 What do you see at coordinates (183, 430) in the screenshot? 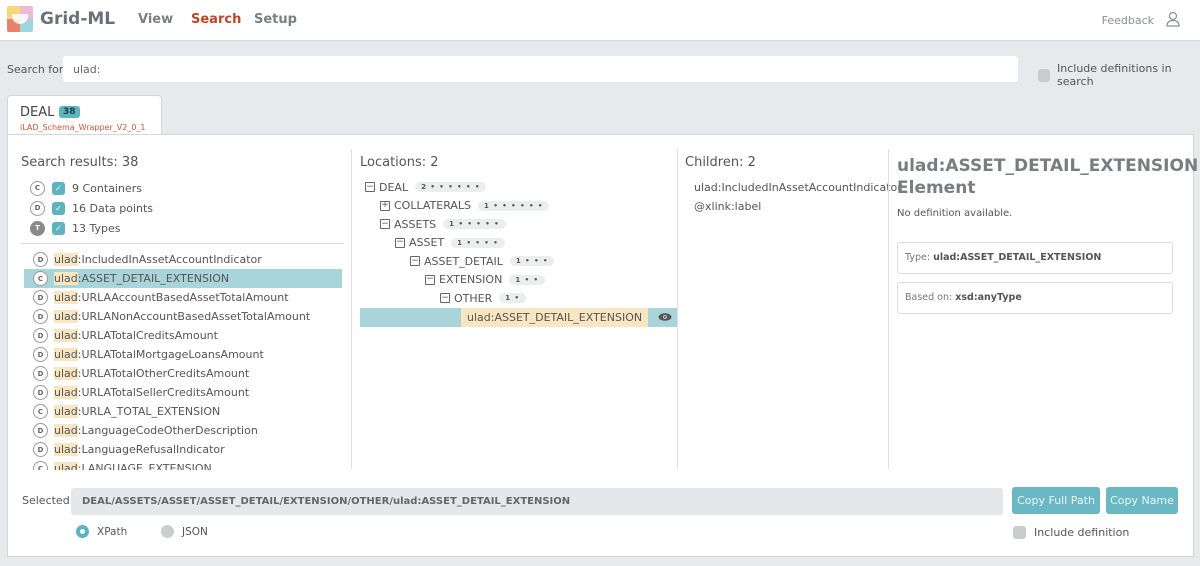
I see `result-item: Dulad:LanguageCodeOtherDescription` at bounding box center [183, 430].